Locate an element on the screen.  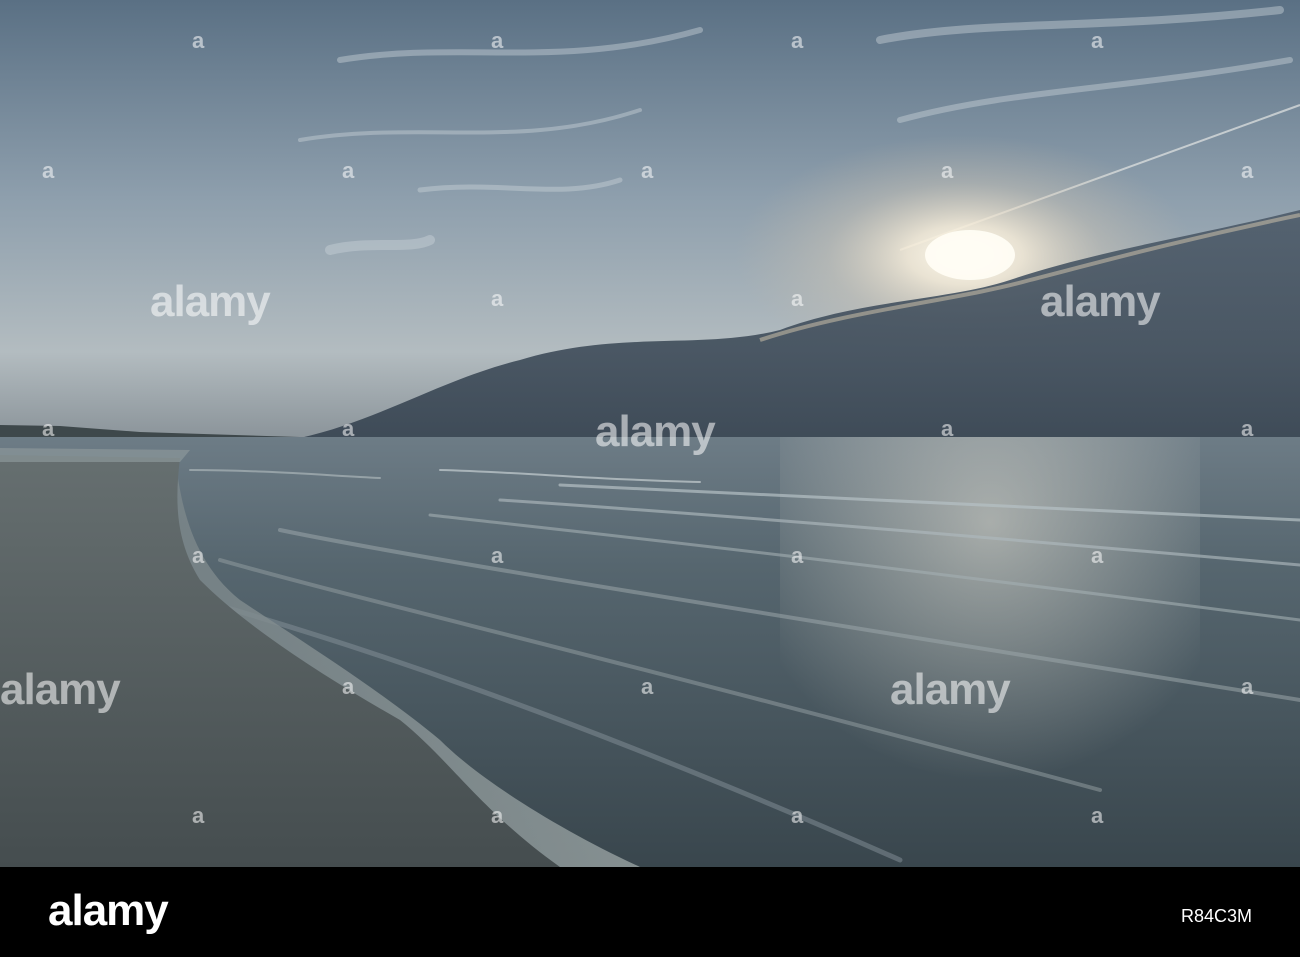
sun-glint is located at coordinates (990, 652).